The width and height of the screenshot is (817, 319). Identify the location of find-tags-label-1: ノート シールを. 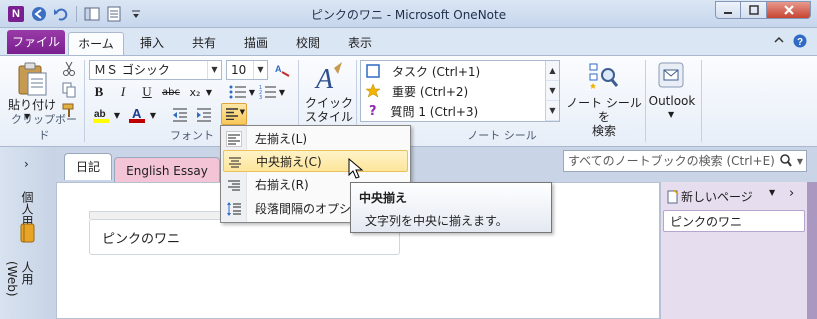
(604, 110).